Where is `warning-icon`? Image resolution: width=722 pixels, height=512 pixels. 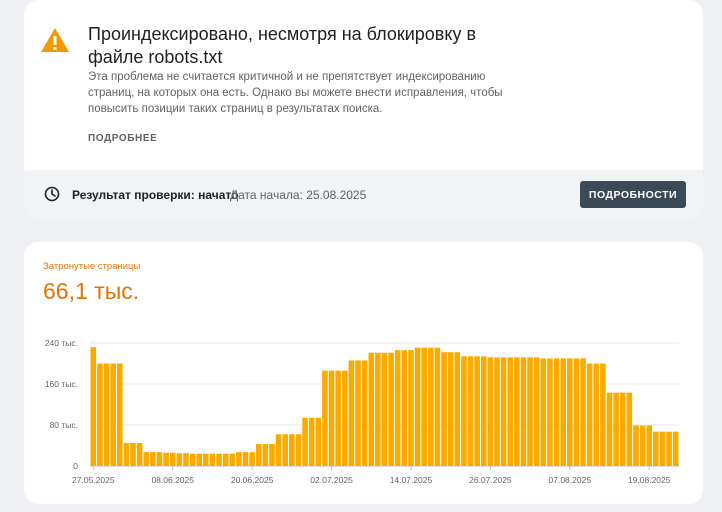
warning-icon is located at coordinates (55, 40).